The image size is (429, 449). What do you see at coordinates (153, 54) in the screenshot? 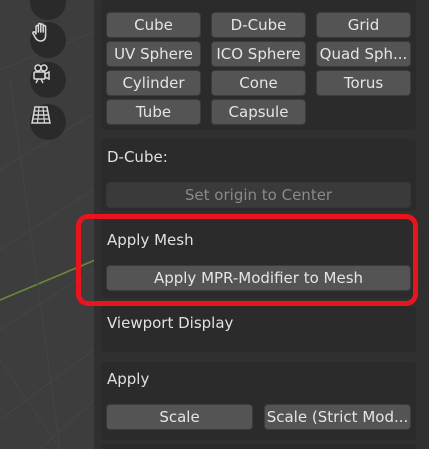
I see `uv-sphere-button: UV Sphere` at bounding box center [153, 54].